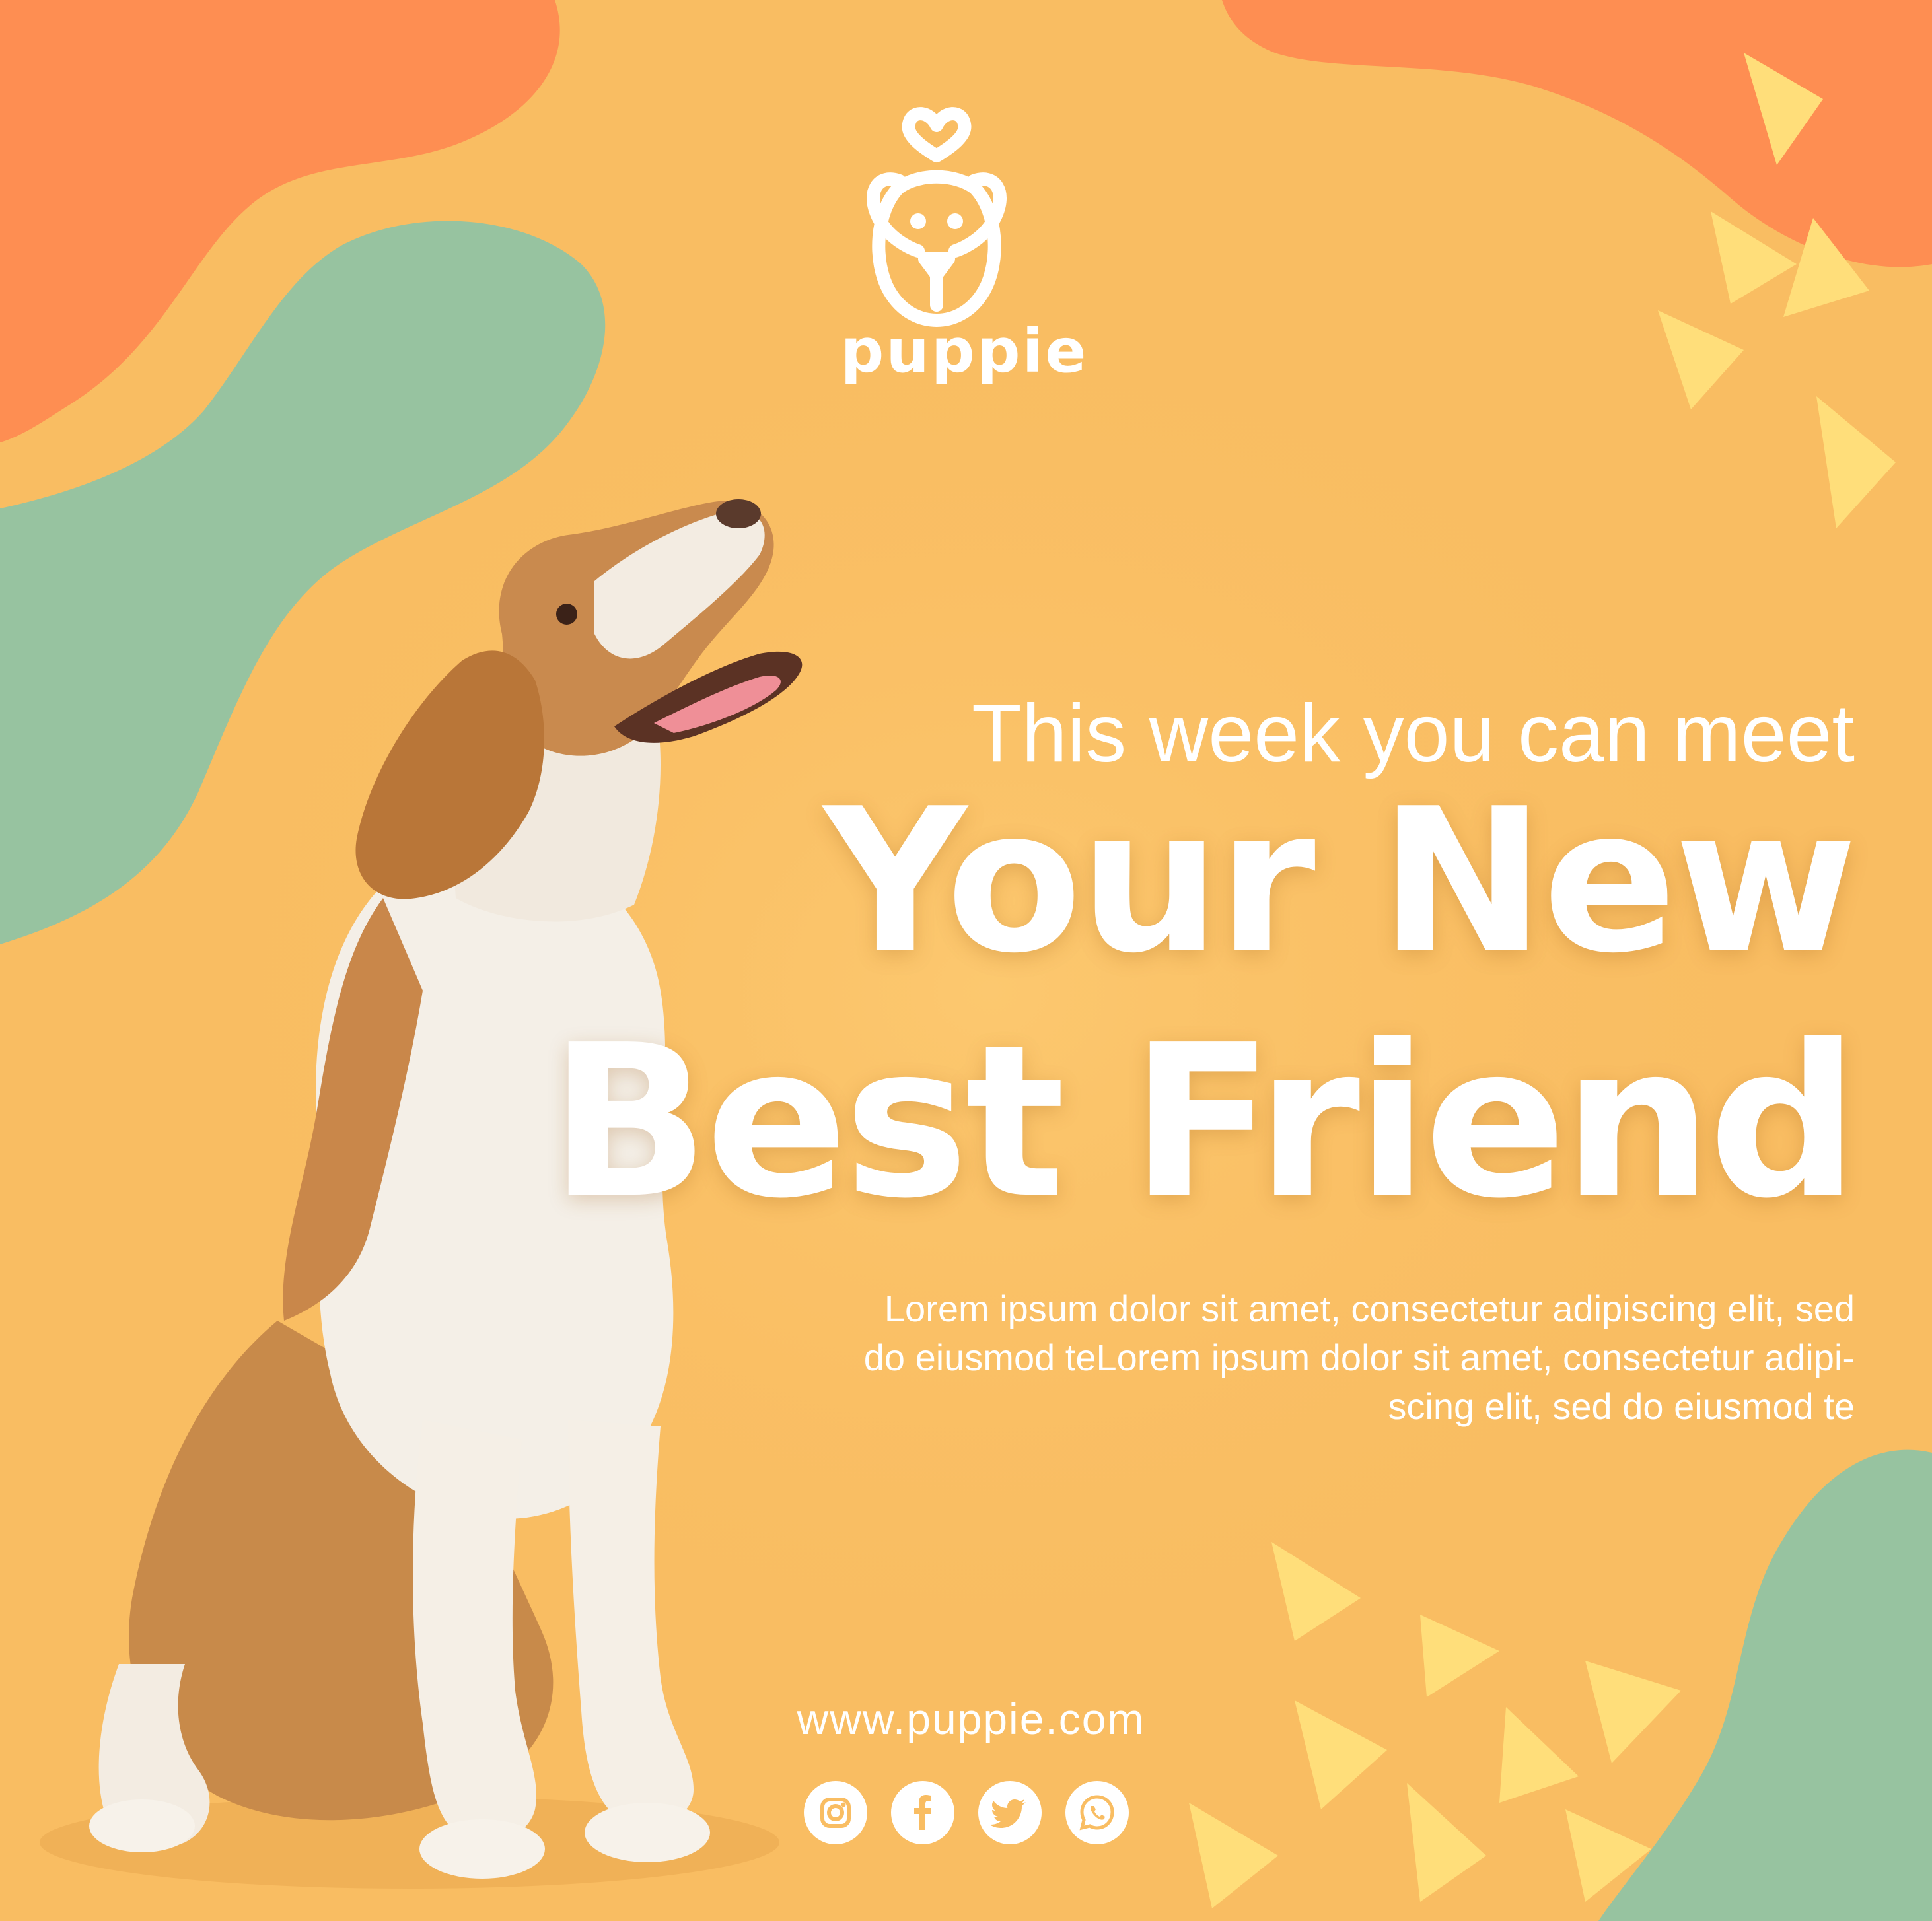  What do you see at coordinates (1621, 1406) in the screenshot?
I see `body-line: scing elit, sed do eiusmod te` at bounding box center [1621, 1406].